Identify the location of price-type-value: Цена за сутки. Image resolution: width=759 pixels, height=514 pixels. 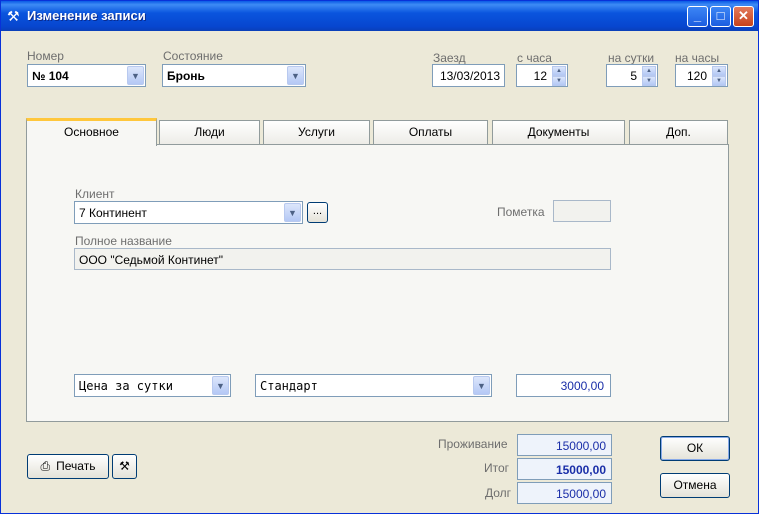
(126, 386).